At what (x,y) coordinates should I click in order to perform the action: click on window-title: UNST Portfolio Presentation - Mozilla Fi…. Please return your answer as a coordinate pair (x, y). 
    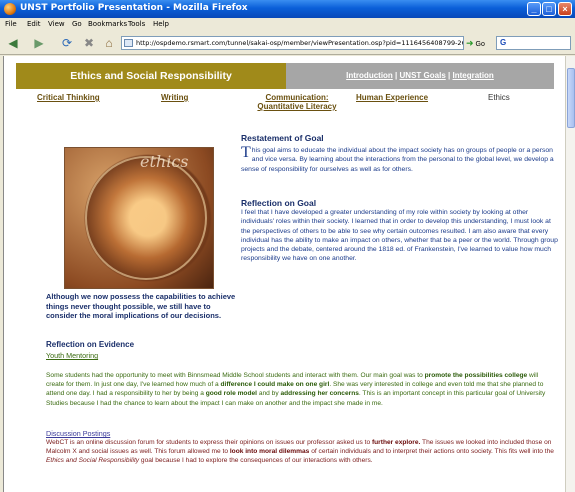
    Looking at the image, I should click on (134, 8).